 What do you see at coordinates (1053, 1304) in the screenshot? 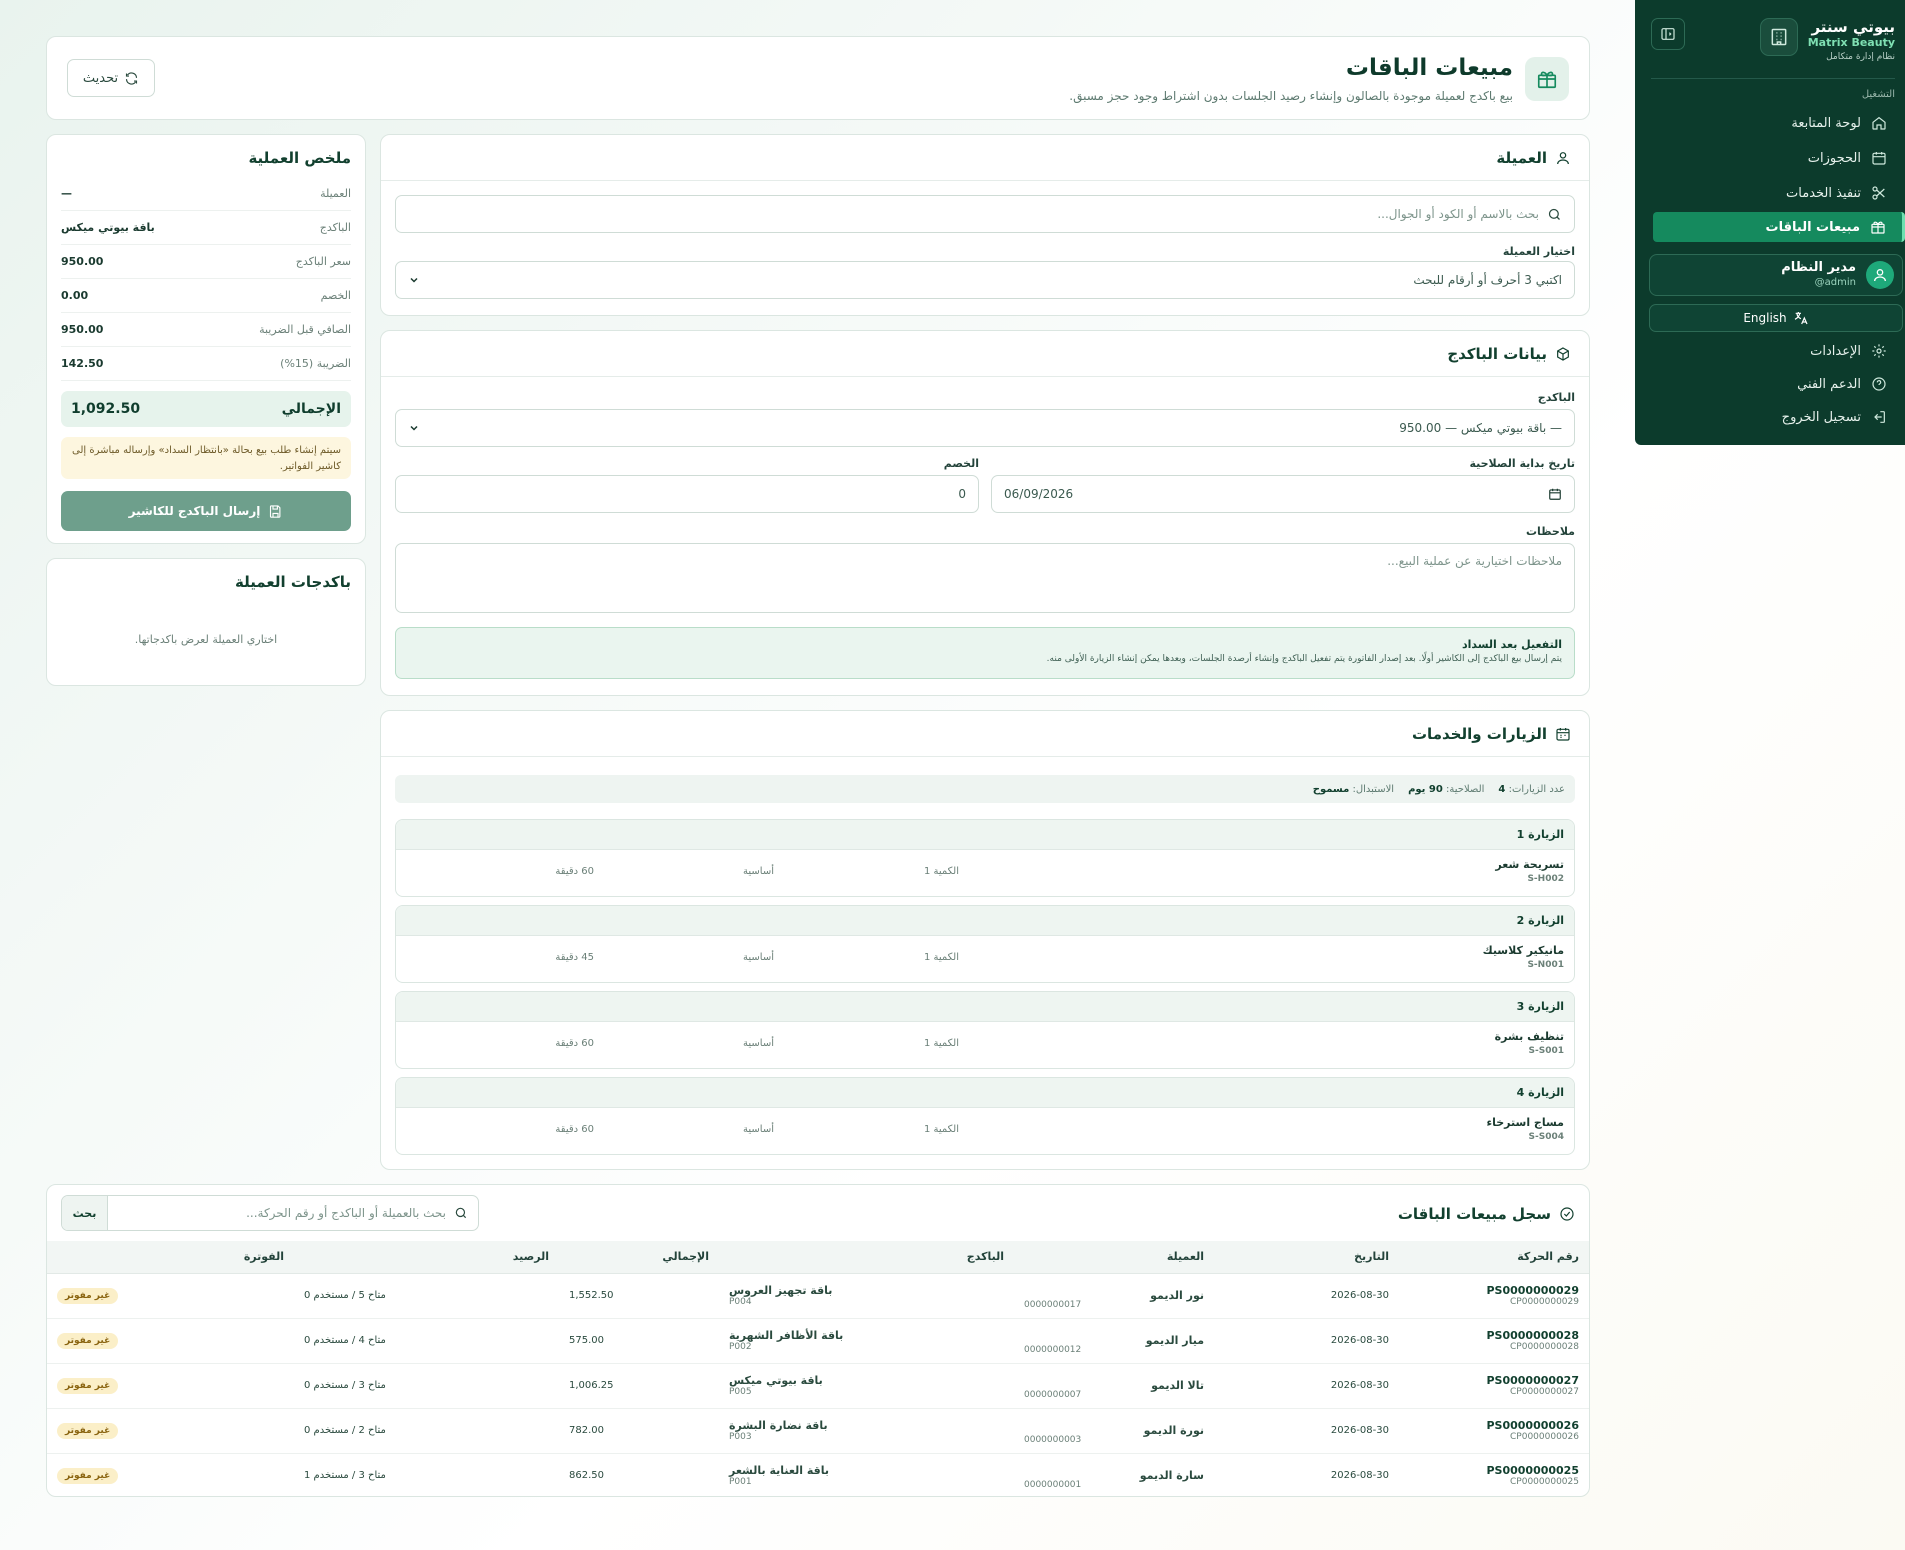
I see `customer-code: 0000000017` at bounding box center [1053, 1304].